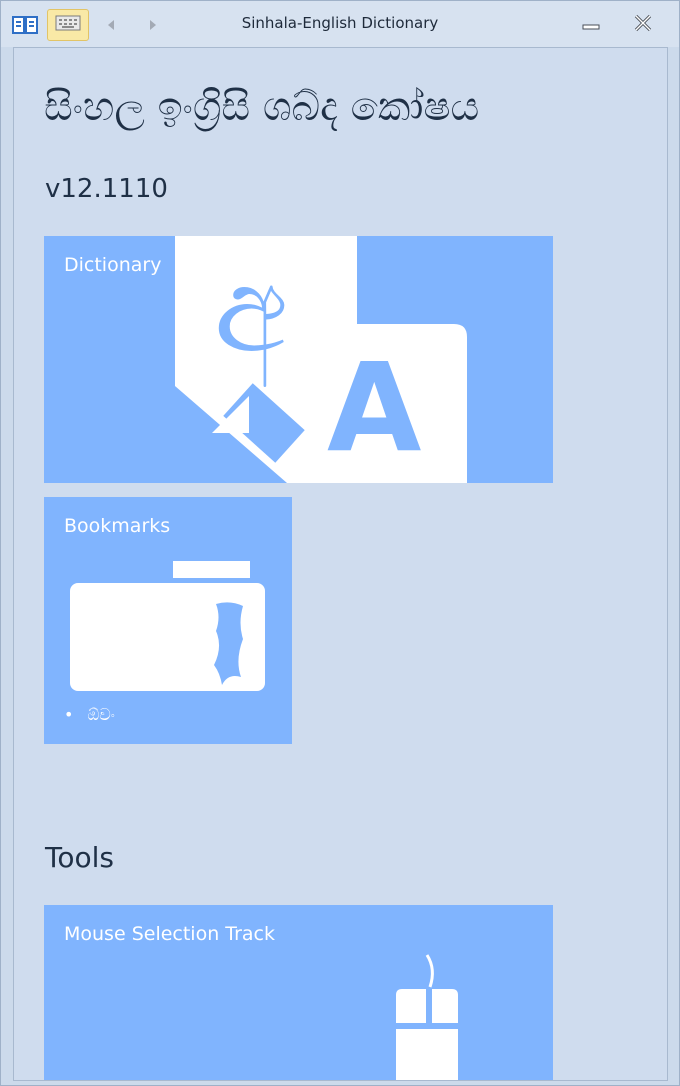  I want to click on close-icon, so click(643, 25).